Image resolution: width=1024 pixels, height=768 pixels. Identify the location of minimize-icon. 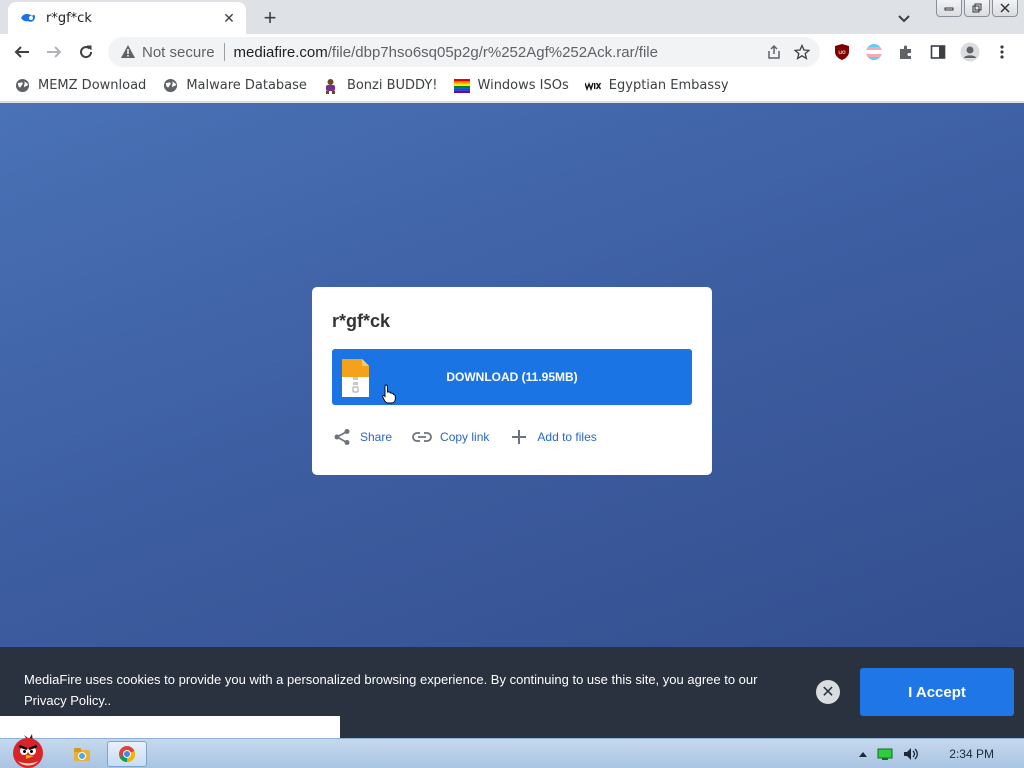
(949, 8).